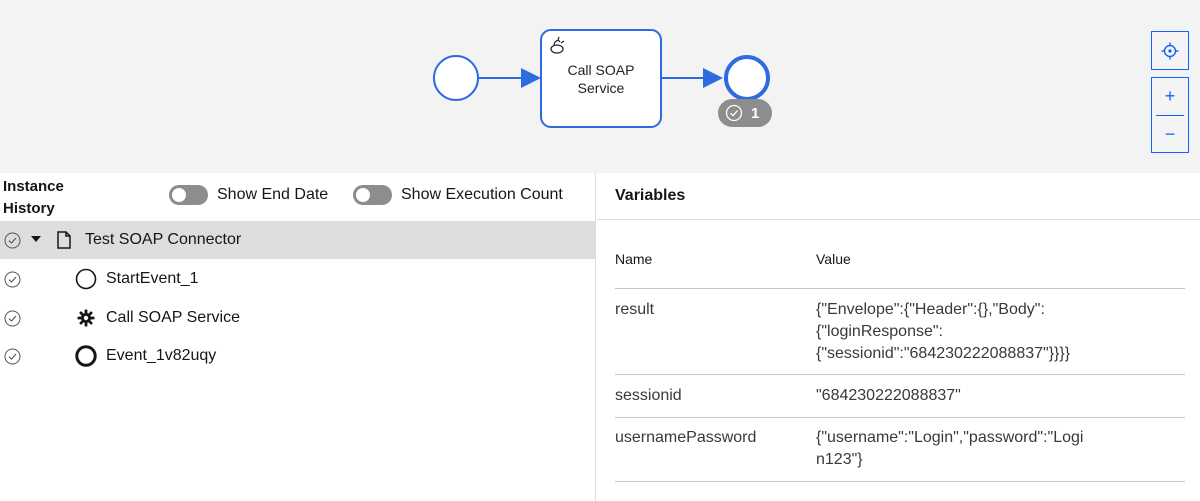 The width and height of the screenshot is (1200, 501). What do you see at coordinates (888, 395) in the screenshot?
I see `value-line: "684230222088837"` at bounding box center [888, 395].